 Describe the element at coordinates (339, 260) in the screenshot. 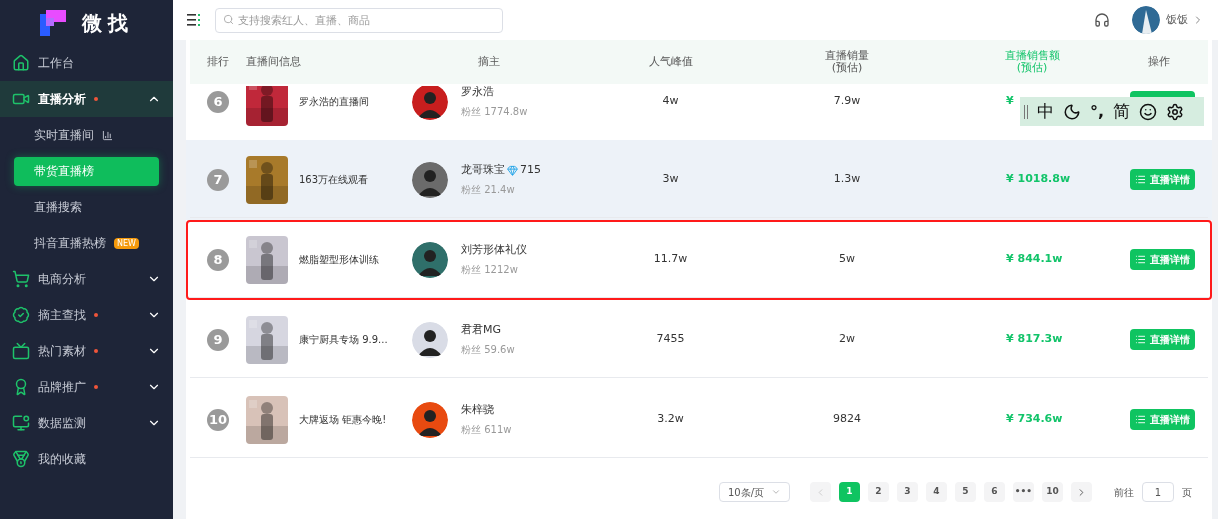

I see `live-room-title: 燃脂塑型形体训练` at that location.